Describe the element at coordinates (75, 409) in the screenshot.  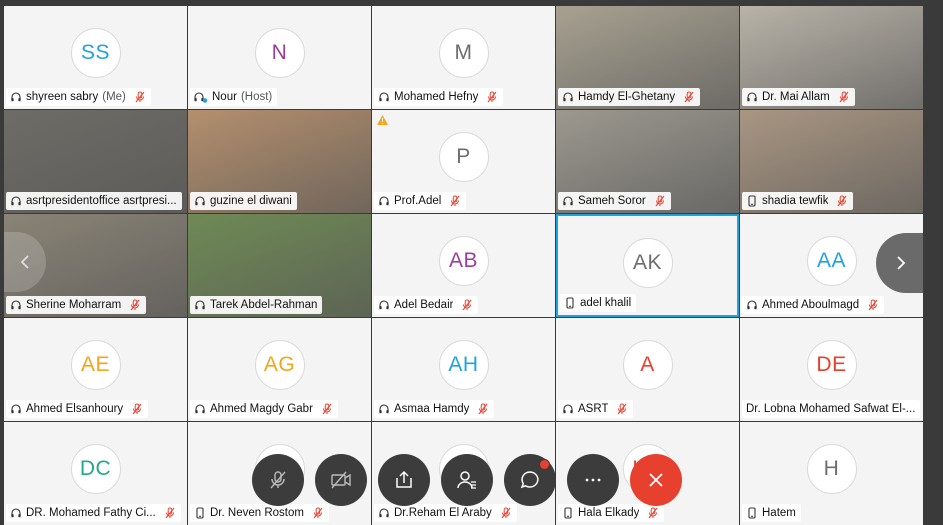
I see `participant-name: Ahmed Elsanhoury` at that location.